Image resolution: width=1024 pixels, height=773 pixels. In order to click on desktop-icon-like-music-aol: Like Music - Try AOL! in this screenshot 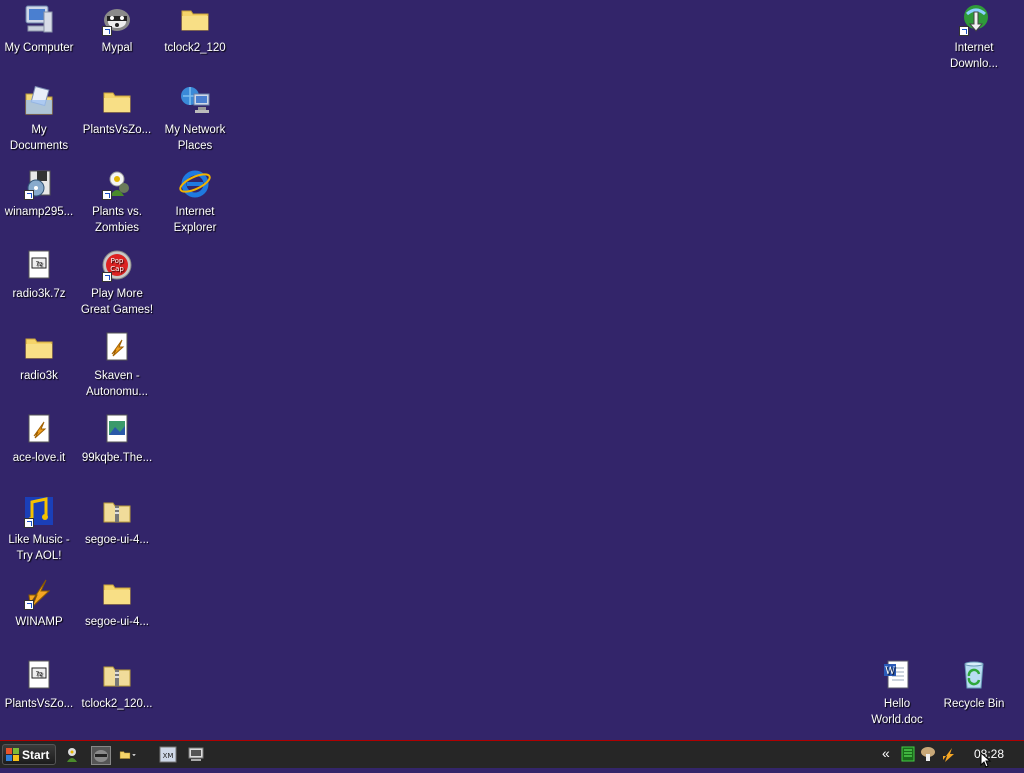, I will do `click(39, 529)`.